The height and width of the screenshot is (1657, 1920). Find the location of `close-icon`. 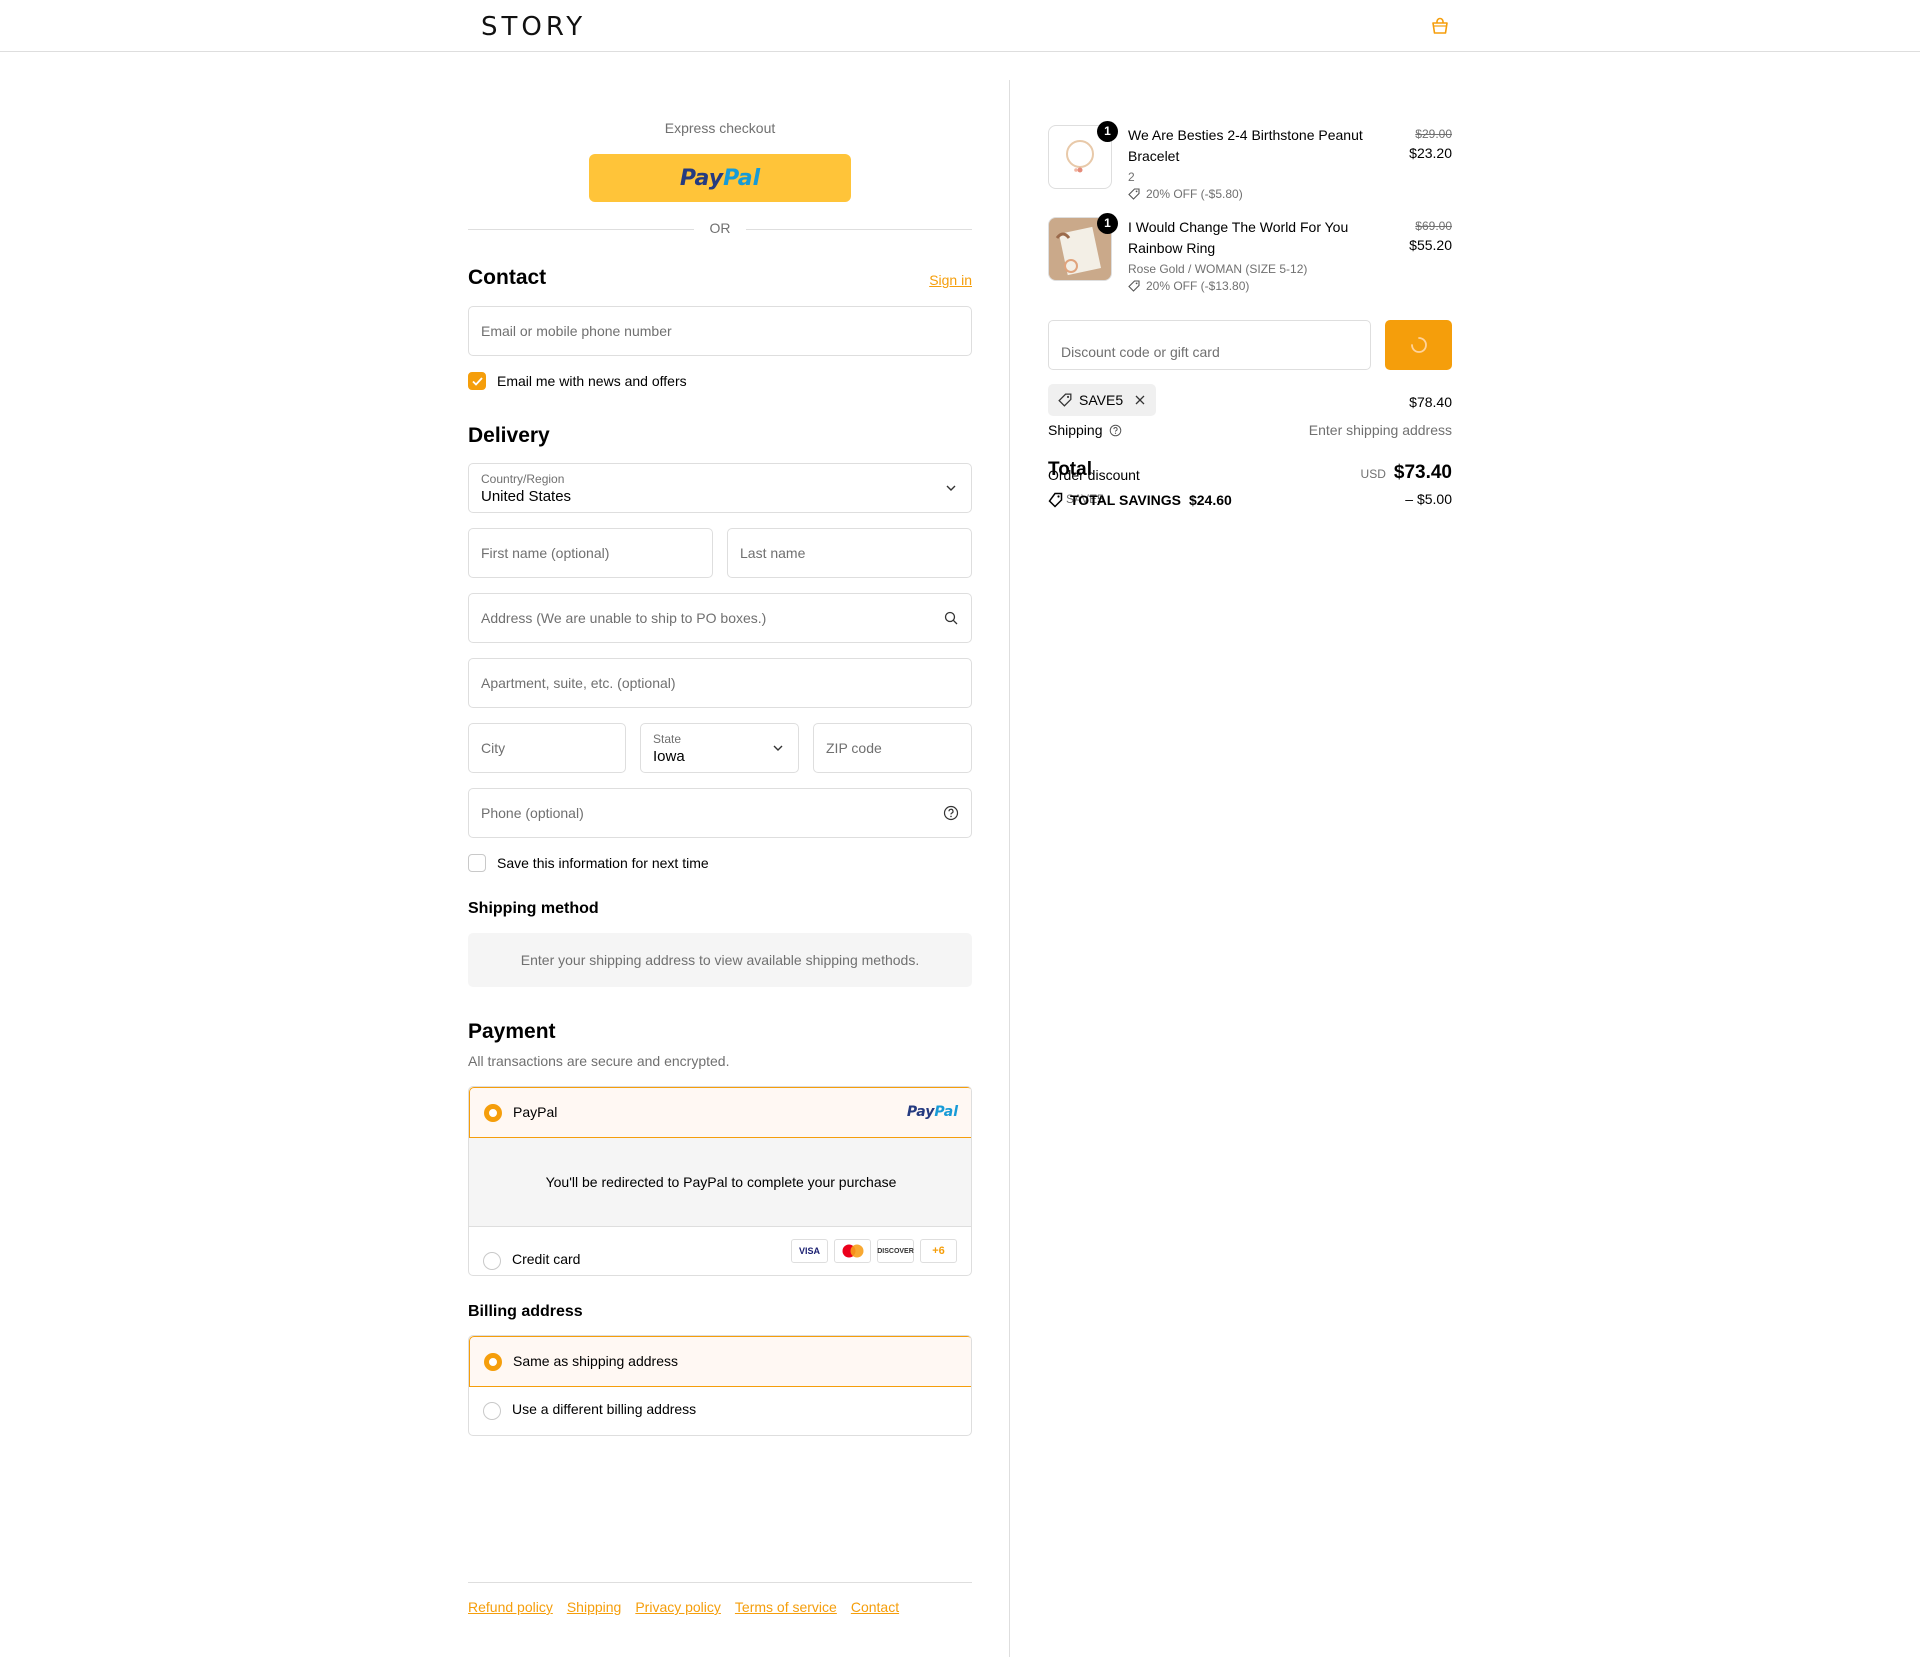

close-icon is located at coordinates (1140, 400).